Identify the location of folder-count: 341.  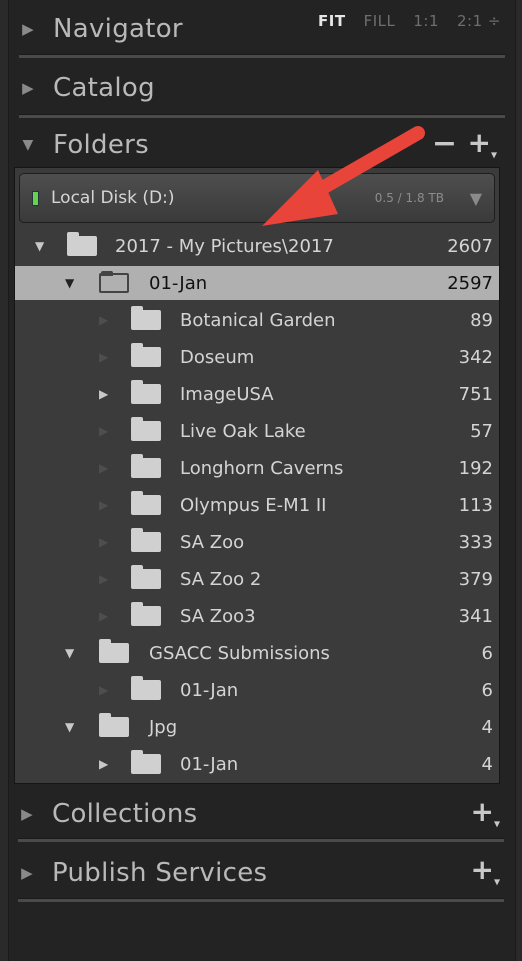
(475, 616).